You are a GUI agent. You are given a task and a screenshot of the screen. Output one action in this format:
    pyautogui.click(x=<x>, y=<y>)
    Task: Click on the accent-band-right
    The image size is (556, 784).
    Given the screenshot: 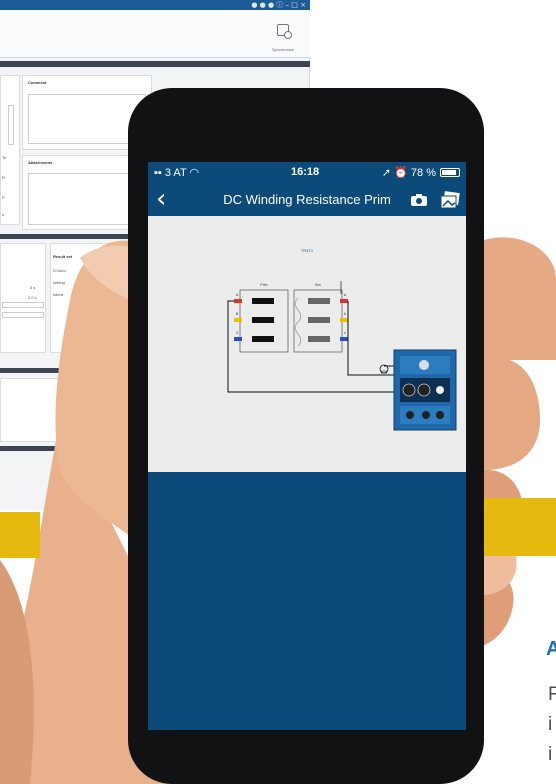 What is the action you would take?
    pyautogui.click(x=519, y=527)
    